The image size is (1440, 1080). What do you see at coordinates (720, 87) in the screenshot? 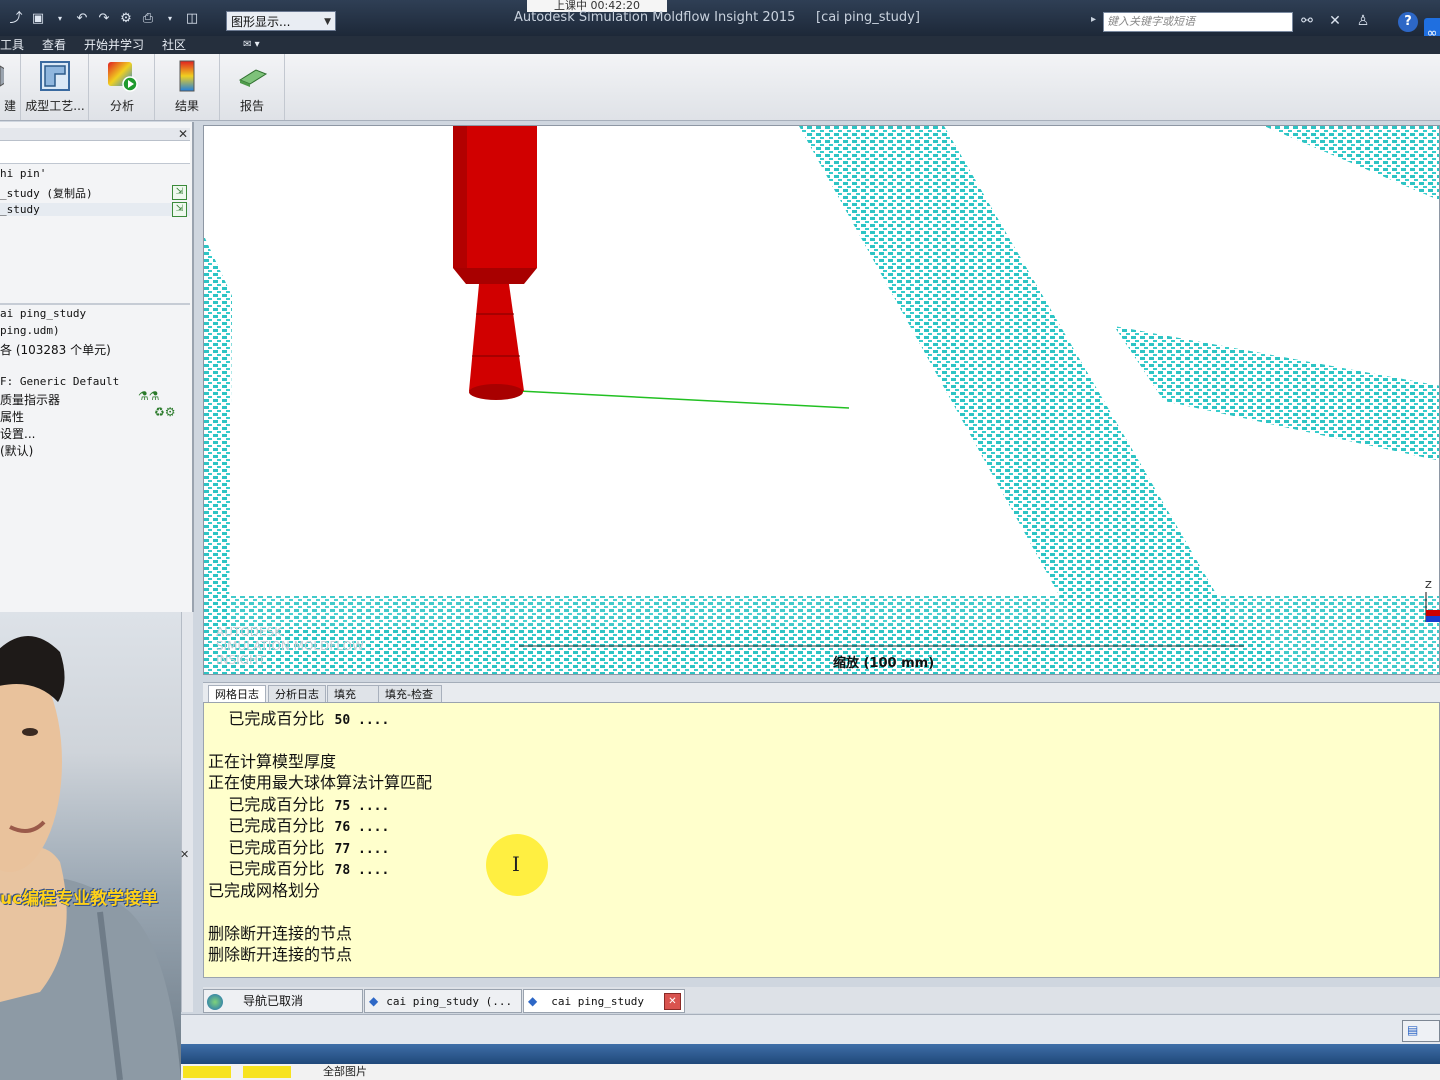
I see `ribbon: 建 成型工艺... 分析 结果 报告` at bounding box center [720, 87].